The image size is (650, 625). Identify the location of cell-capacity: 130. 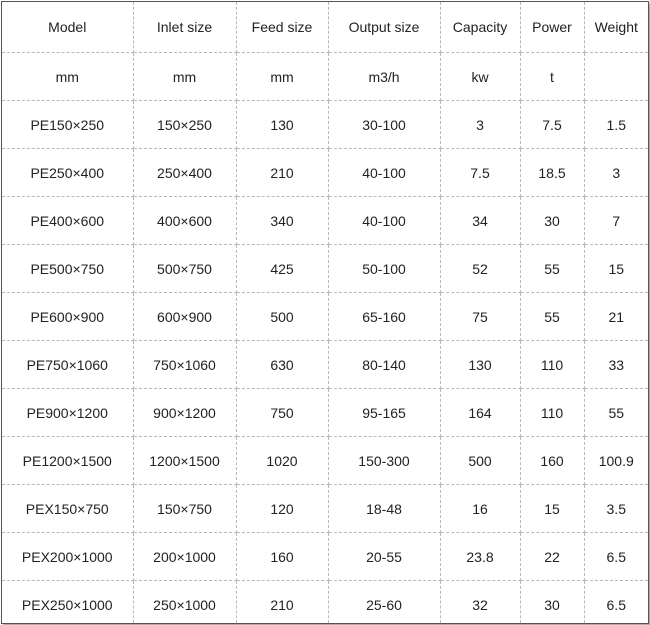
(480, 364).